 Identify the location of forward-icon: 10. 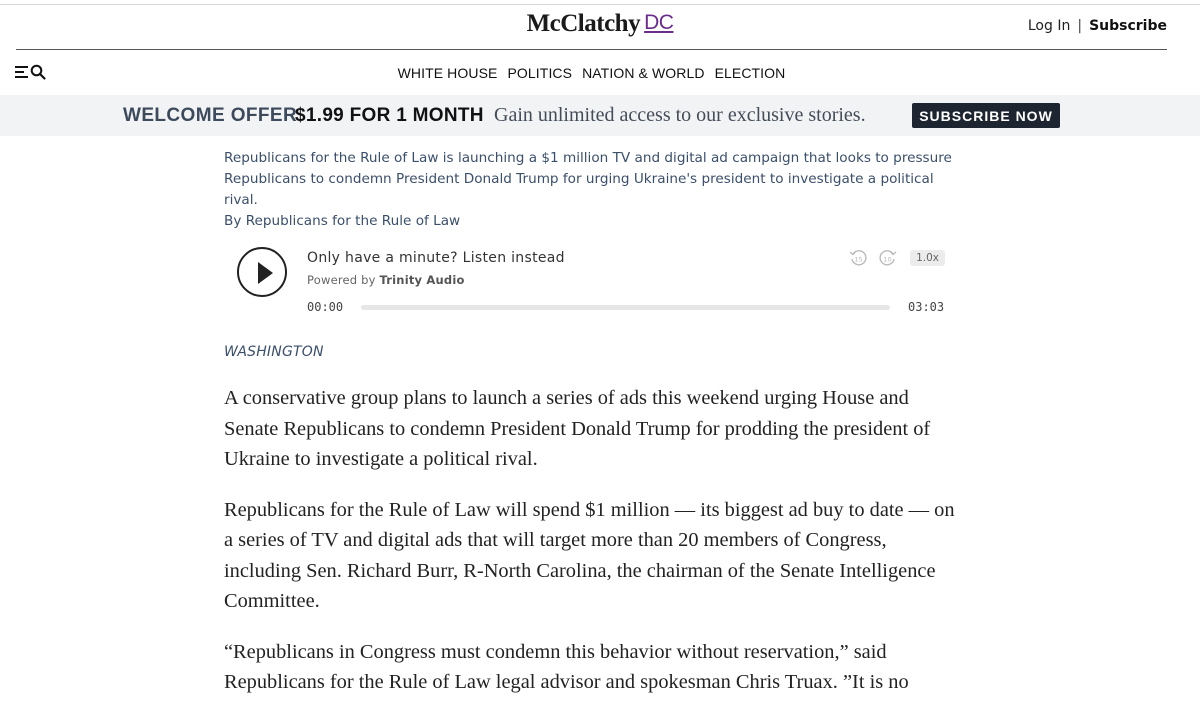
(888, 258).